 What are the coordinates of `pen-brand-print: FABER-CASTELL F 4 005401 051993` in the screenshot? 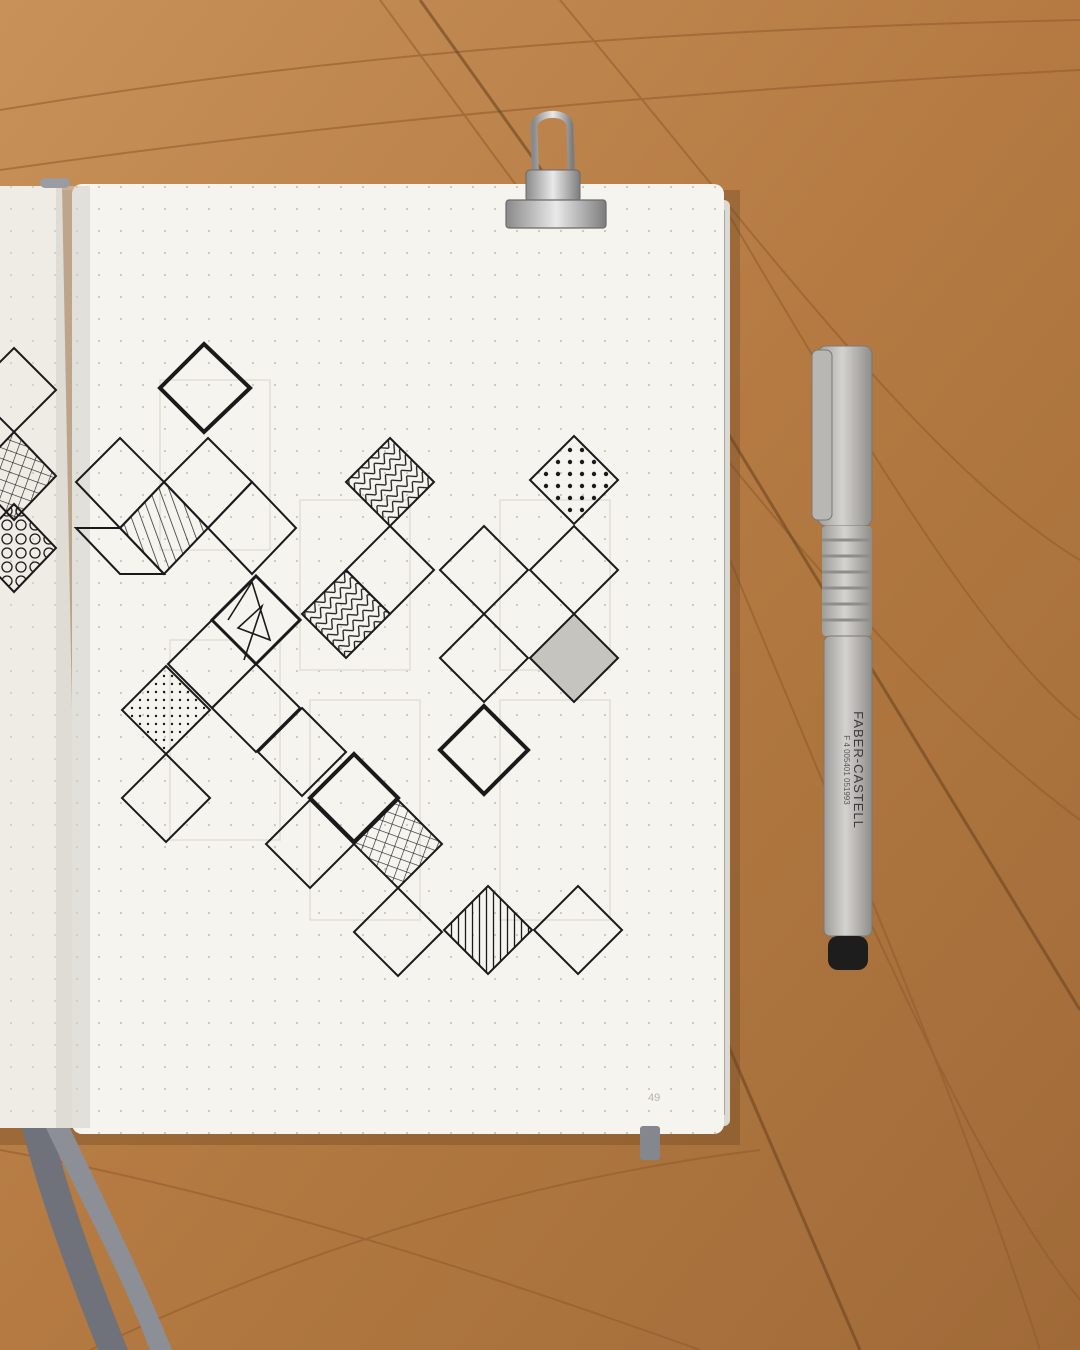 It's located at (854, 770).